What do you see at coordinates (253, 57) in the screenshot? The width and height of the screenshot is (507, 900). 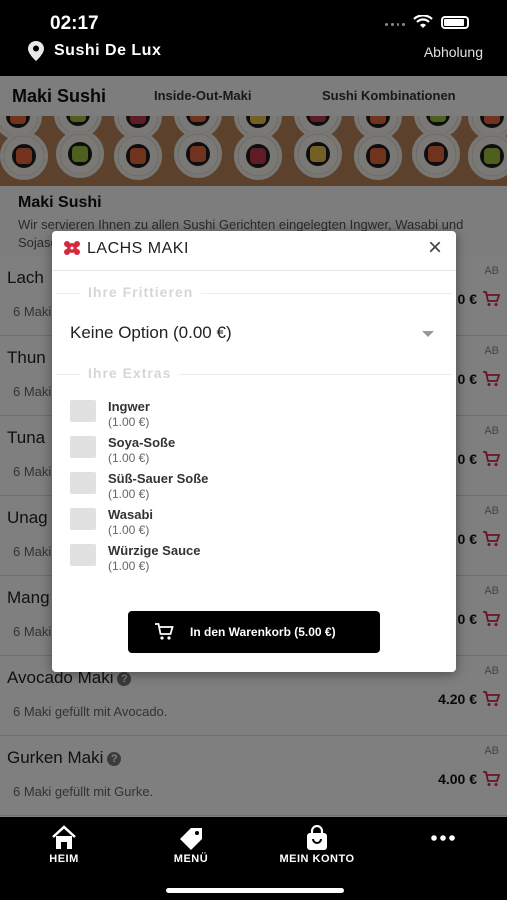 I see `app-header: Sushi De Lux Abholung` at bounding box center [253, 57].